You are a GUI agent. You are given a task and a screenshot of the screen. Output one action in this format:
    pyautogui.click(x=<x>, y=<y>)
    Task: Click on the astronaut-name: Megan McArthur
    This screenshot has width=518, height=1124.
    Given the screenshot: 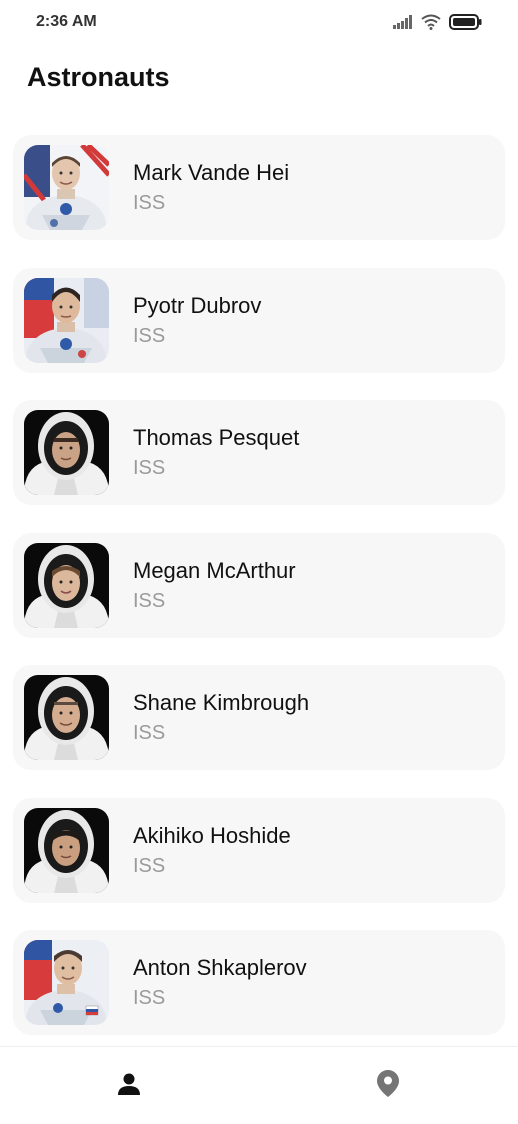 What is the action you would take?
    pyautogui.click(x=214, y=570)
    